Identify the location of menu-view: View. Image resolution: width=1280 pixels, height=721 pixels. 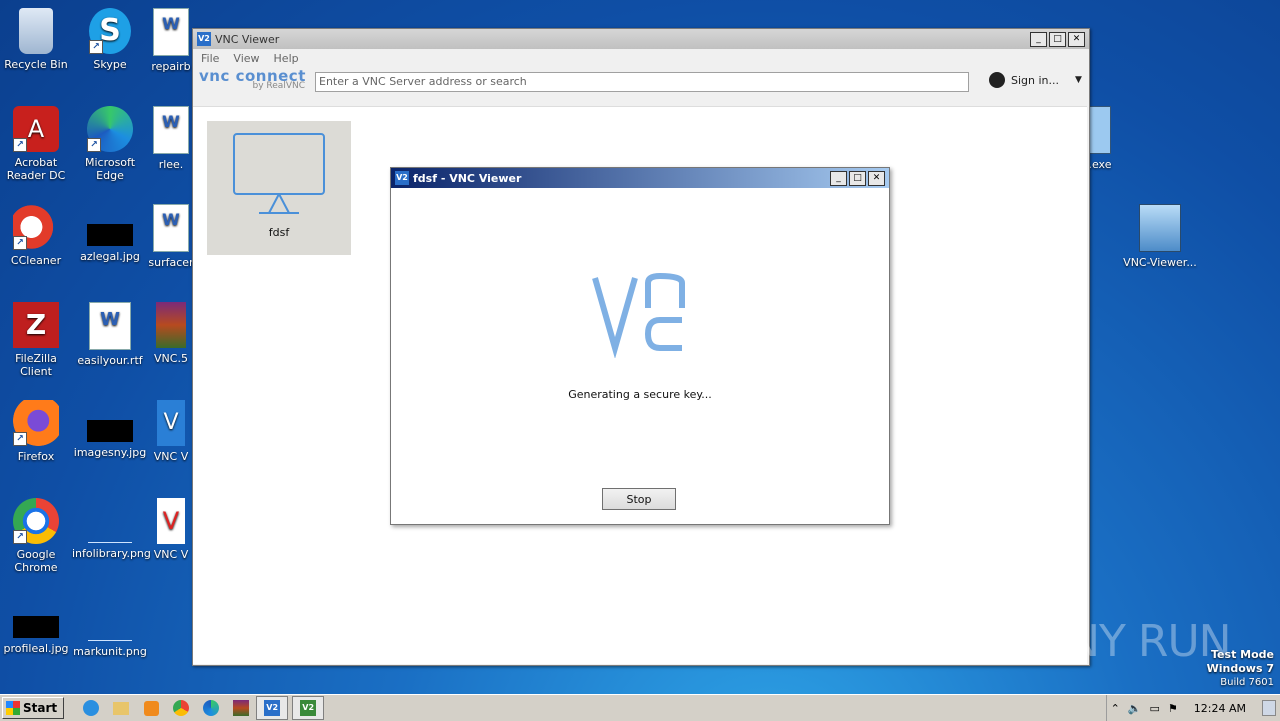
(246, 58).